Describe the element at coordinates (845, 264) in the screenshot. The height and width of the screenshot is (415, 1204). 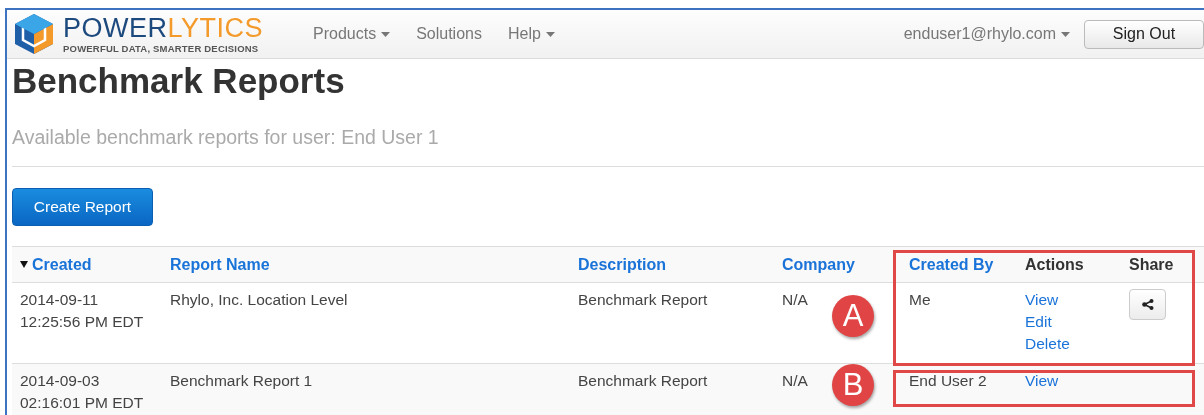
I see `column-header: Company` at that location.